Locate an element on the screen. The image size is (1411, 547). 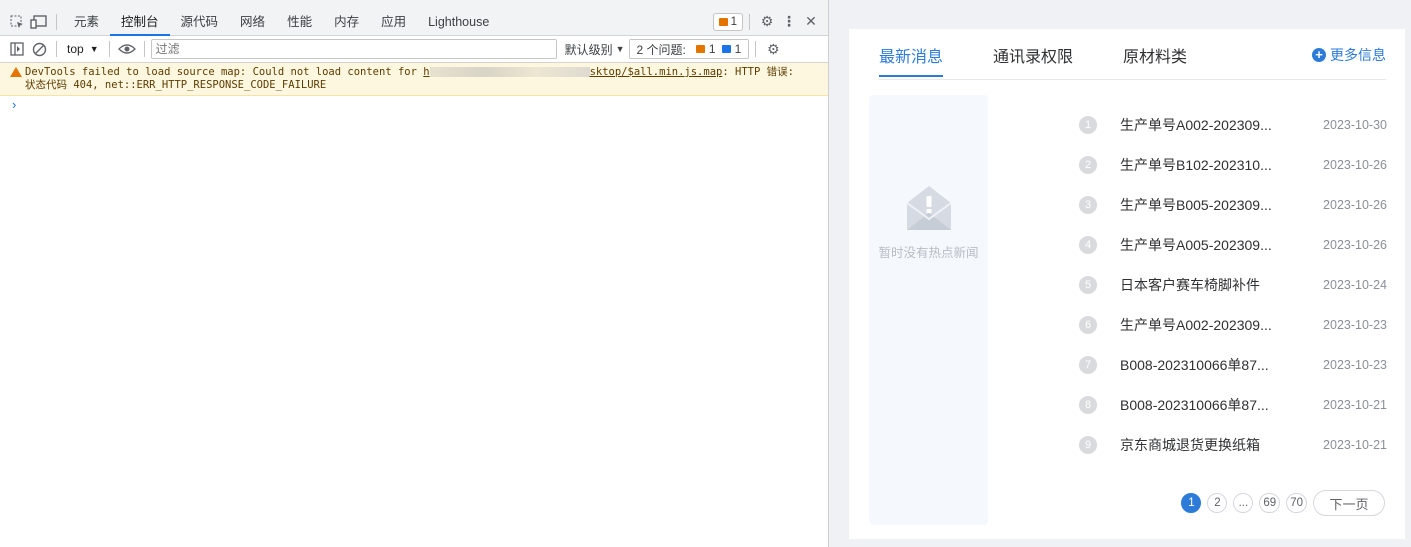
sidebar-toggle-icon is located at coordinates (17, 49).